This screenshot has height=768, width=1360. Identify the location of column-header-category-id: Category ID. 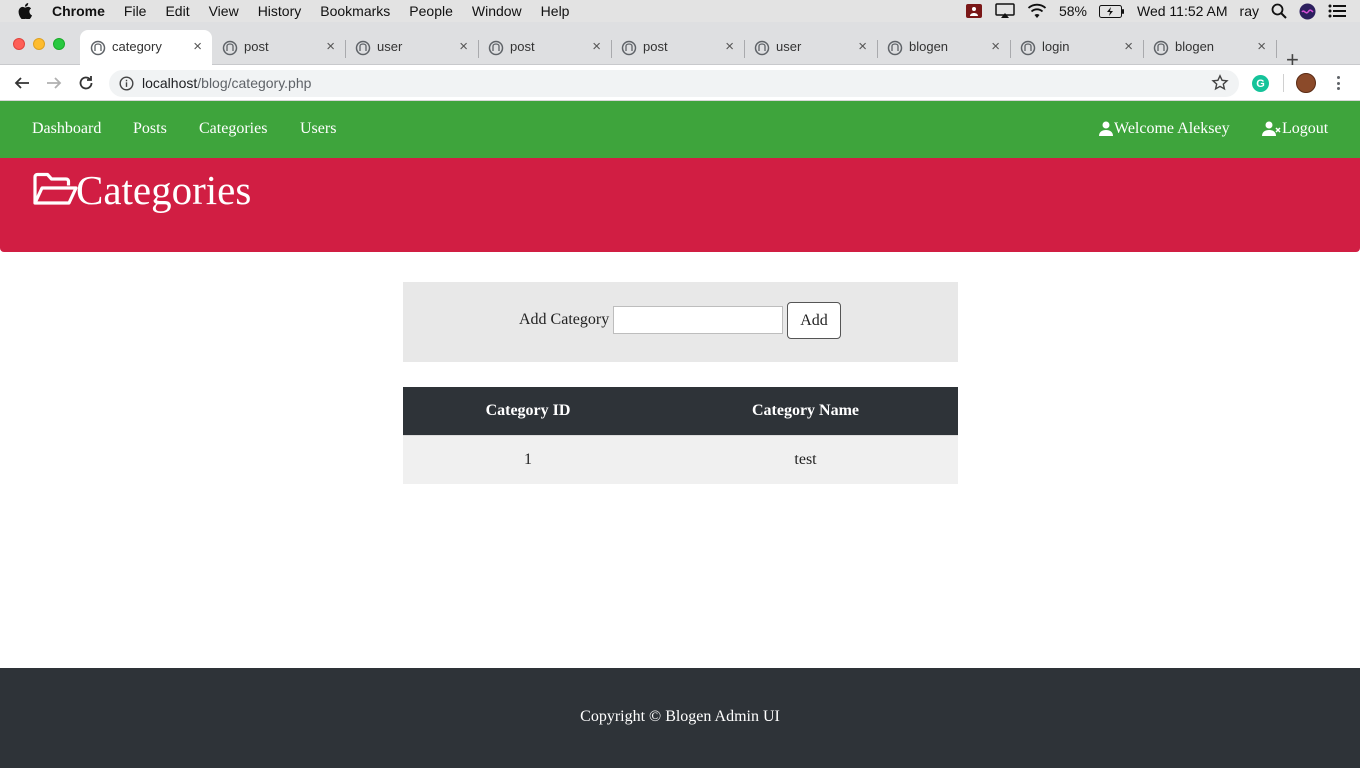
(528, 411).